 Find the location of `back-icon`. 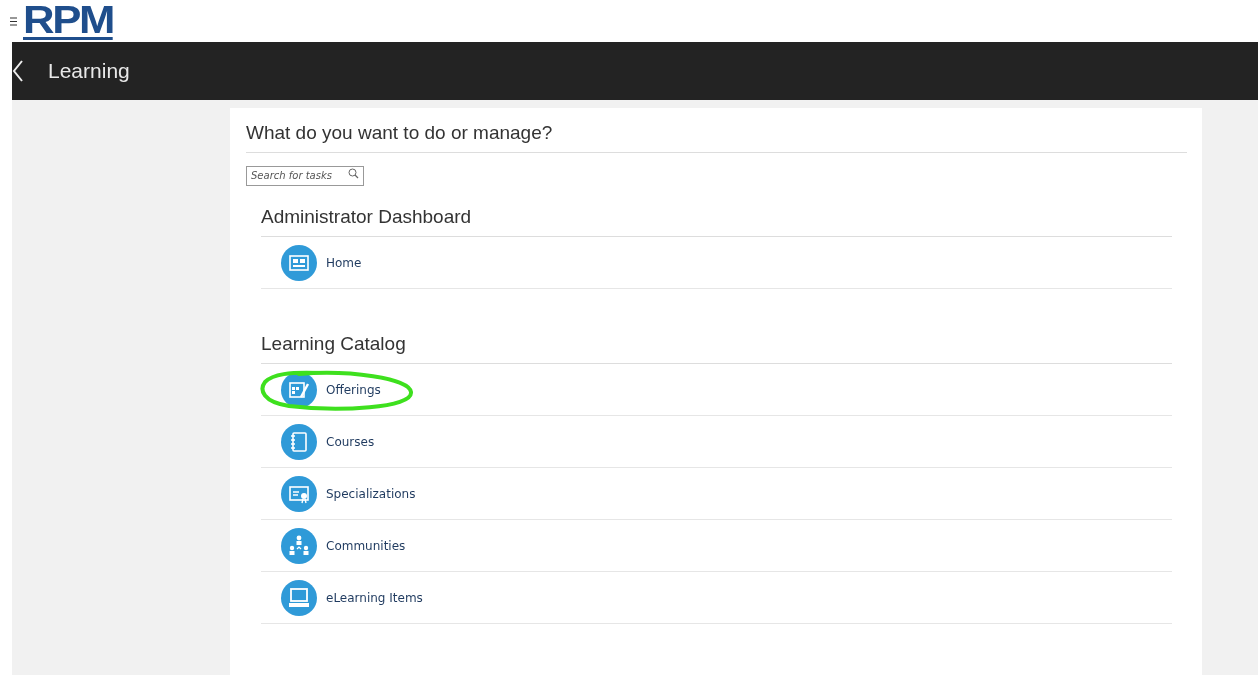

back-icon is located at coordinates (18, 71).